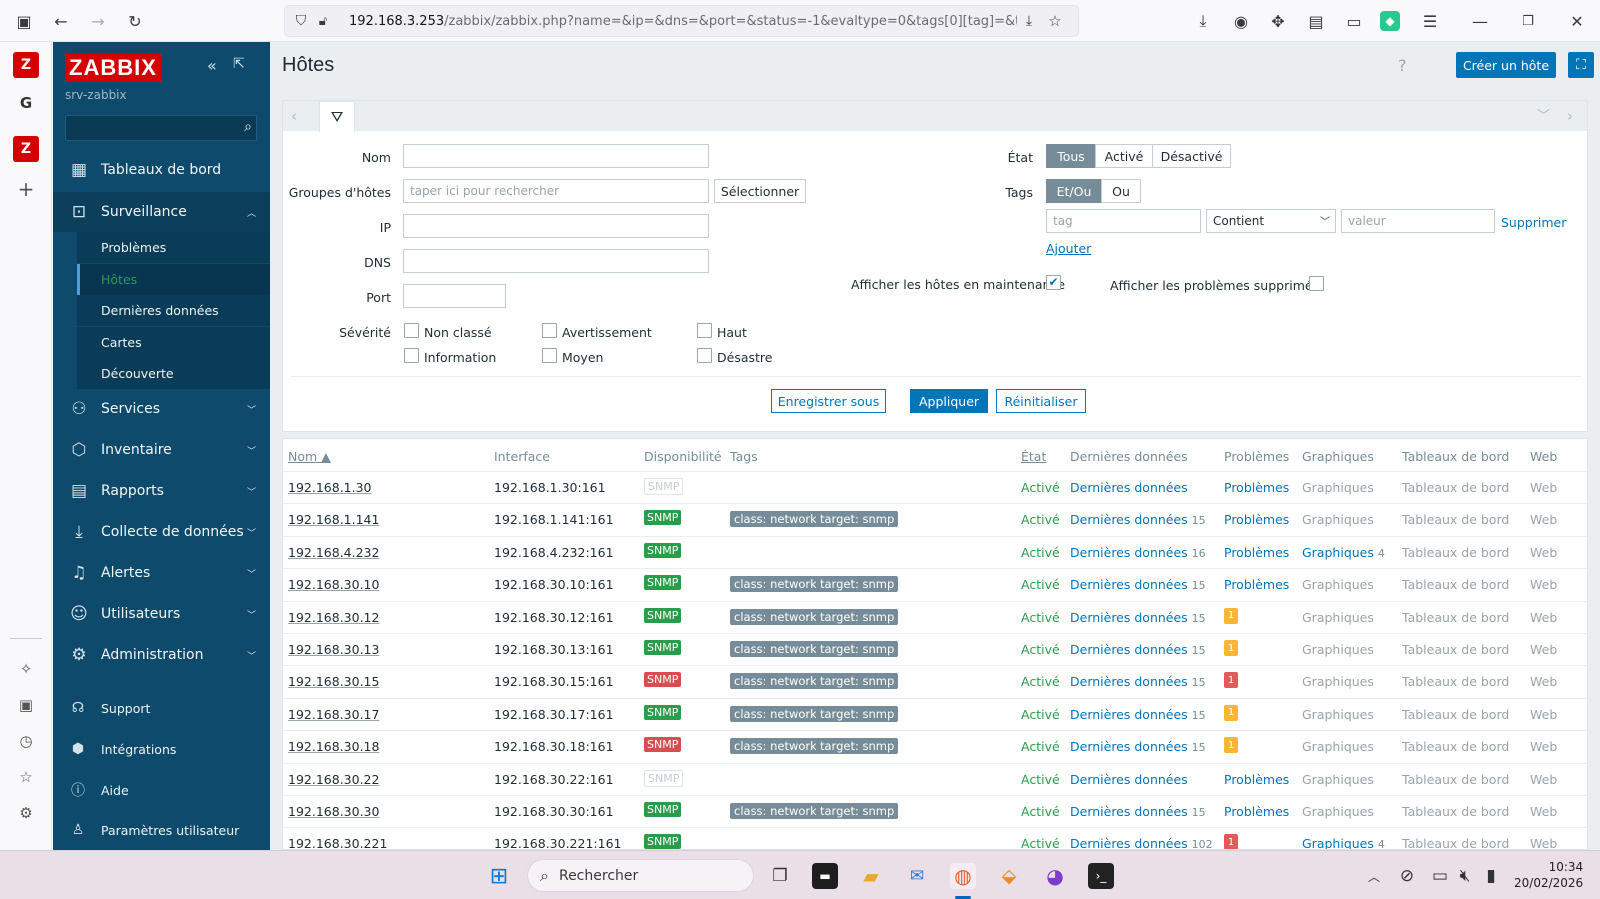 The image size is (1600, 899). Describe the element at coordinates (499, 876) in the screenshot. I see `windows-start-icon: ⊞` at that location.